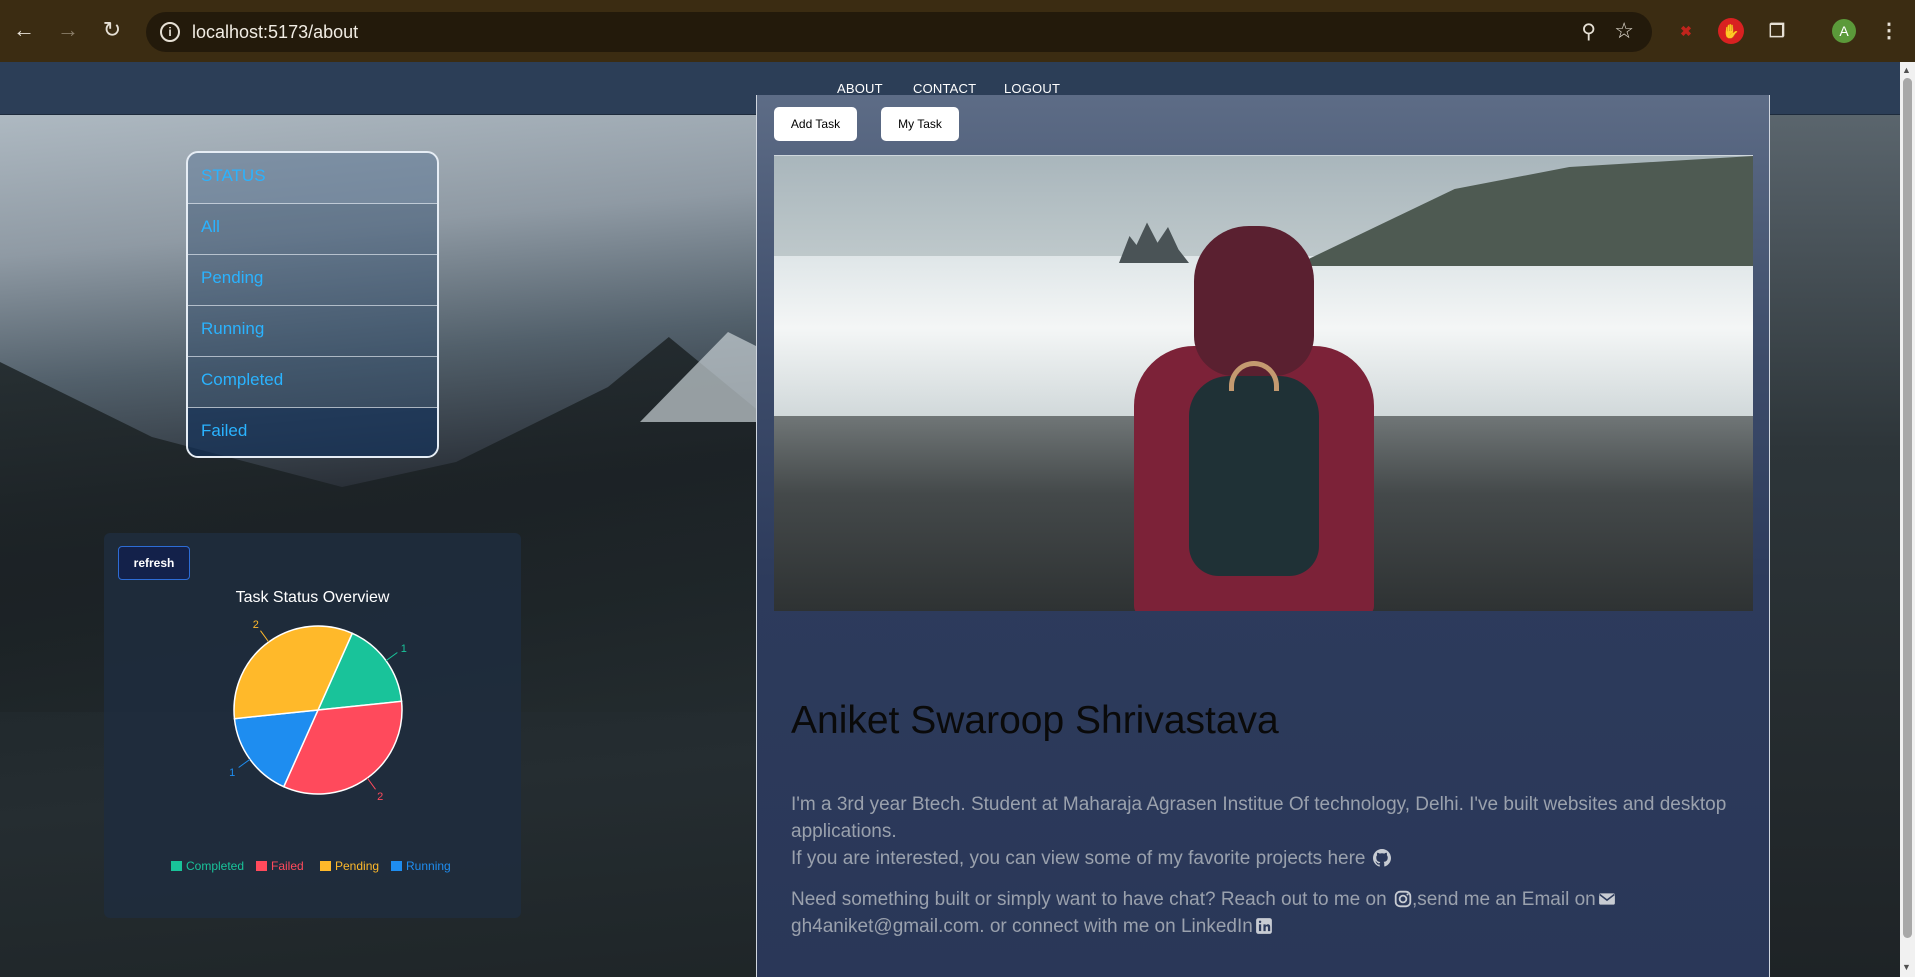  I want to click on pie-chart: 1 2 1 2 Completed Failed Pending Running, so click(311, 746).